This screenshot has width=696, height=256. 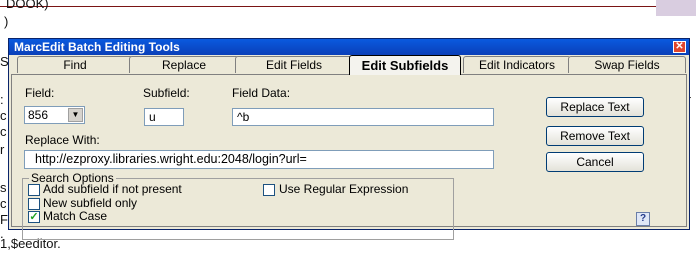 I want to click on tab-edit-subfields: Edit Subfields, so click(x=405, y=65).